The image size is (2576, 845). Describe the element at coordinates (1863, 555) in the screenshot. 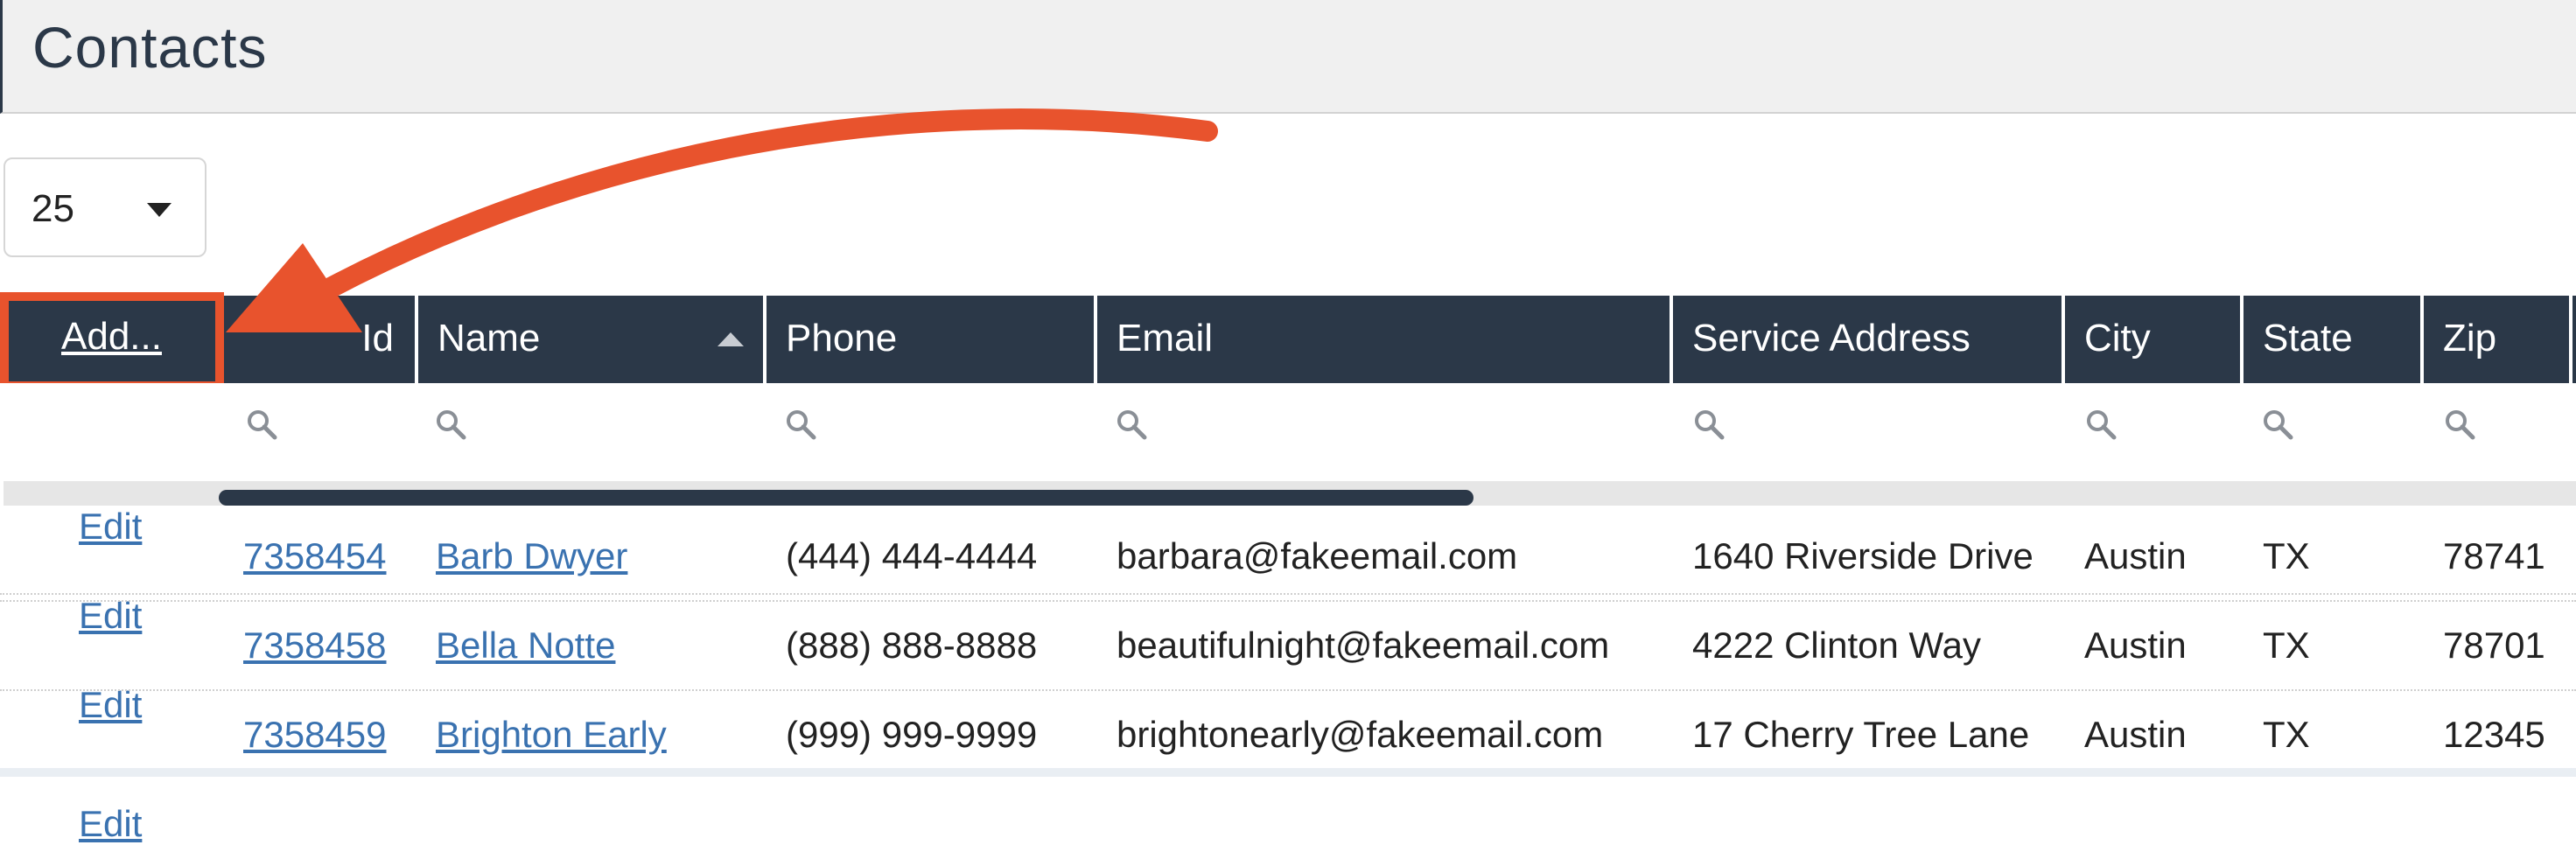

I see `address-cell: 1640 Riverside Drive` at that location.